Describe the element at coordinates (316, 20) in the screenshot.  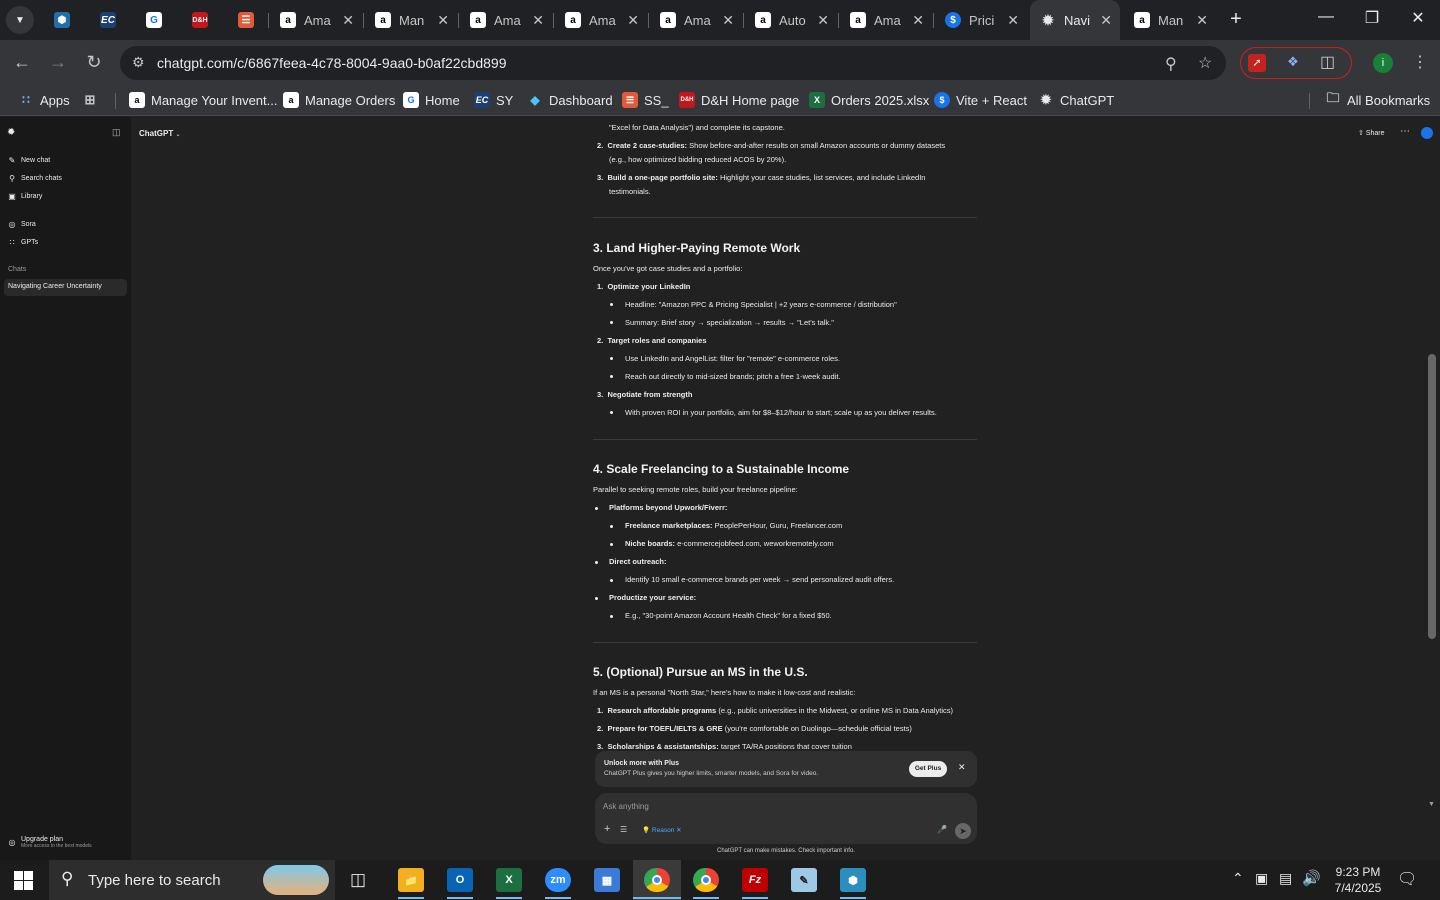
I see `tab-amazon-1: a Ama ✕` at that location.